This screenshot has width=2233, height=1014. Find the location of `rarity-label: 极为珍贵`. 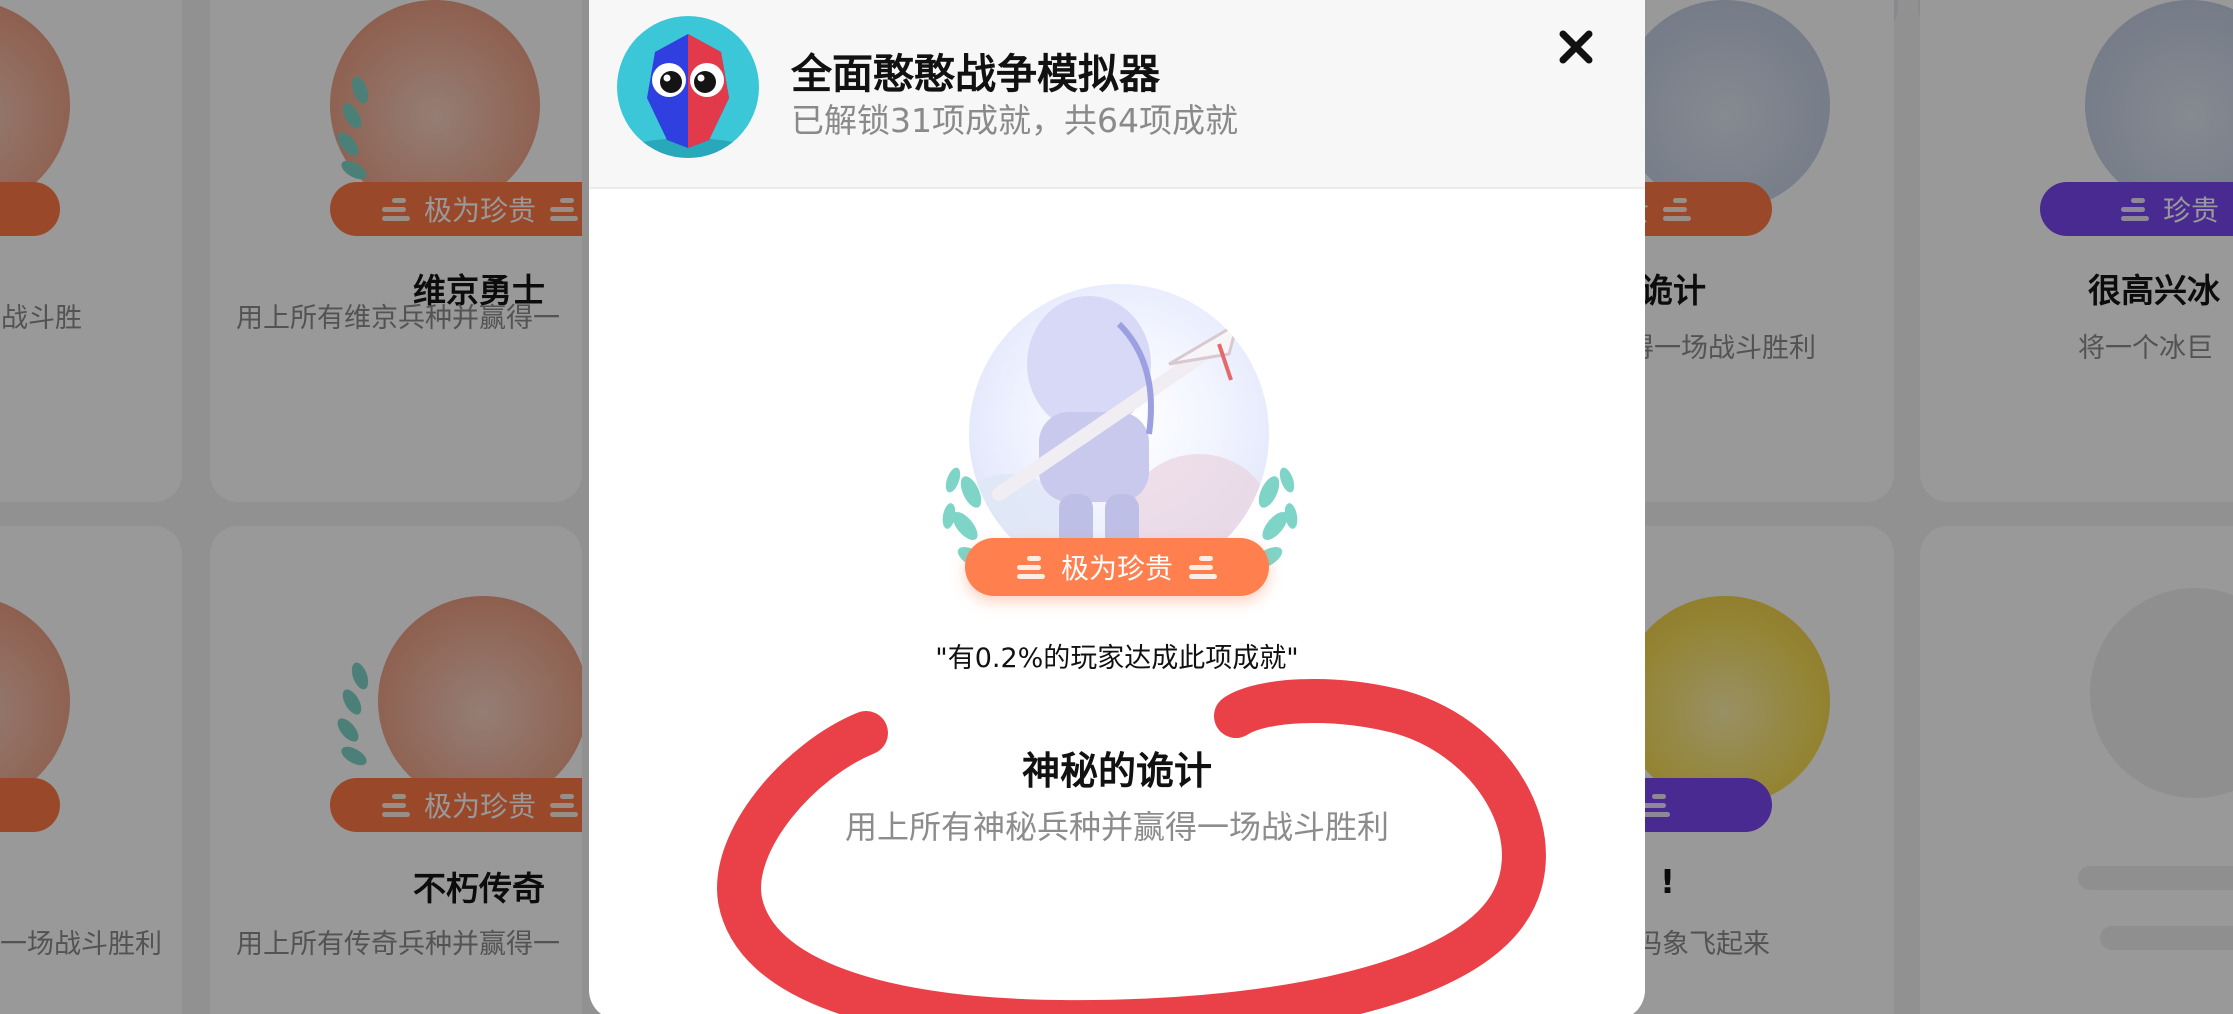

rarity-label: 极为珍贵 is located at coordinates (1116, 568).